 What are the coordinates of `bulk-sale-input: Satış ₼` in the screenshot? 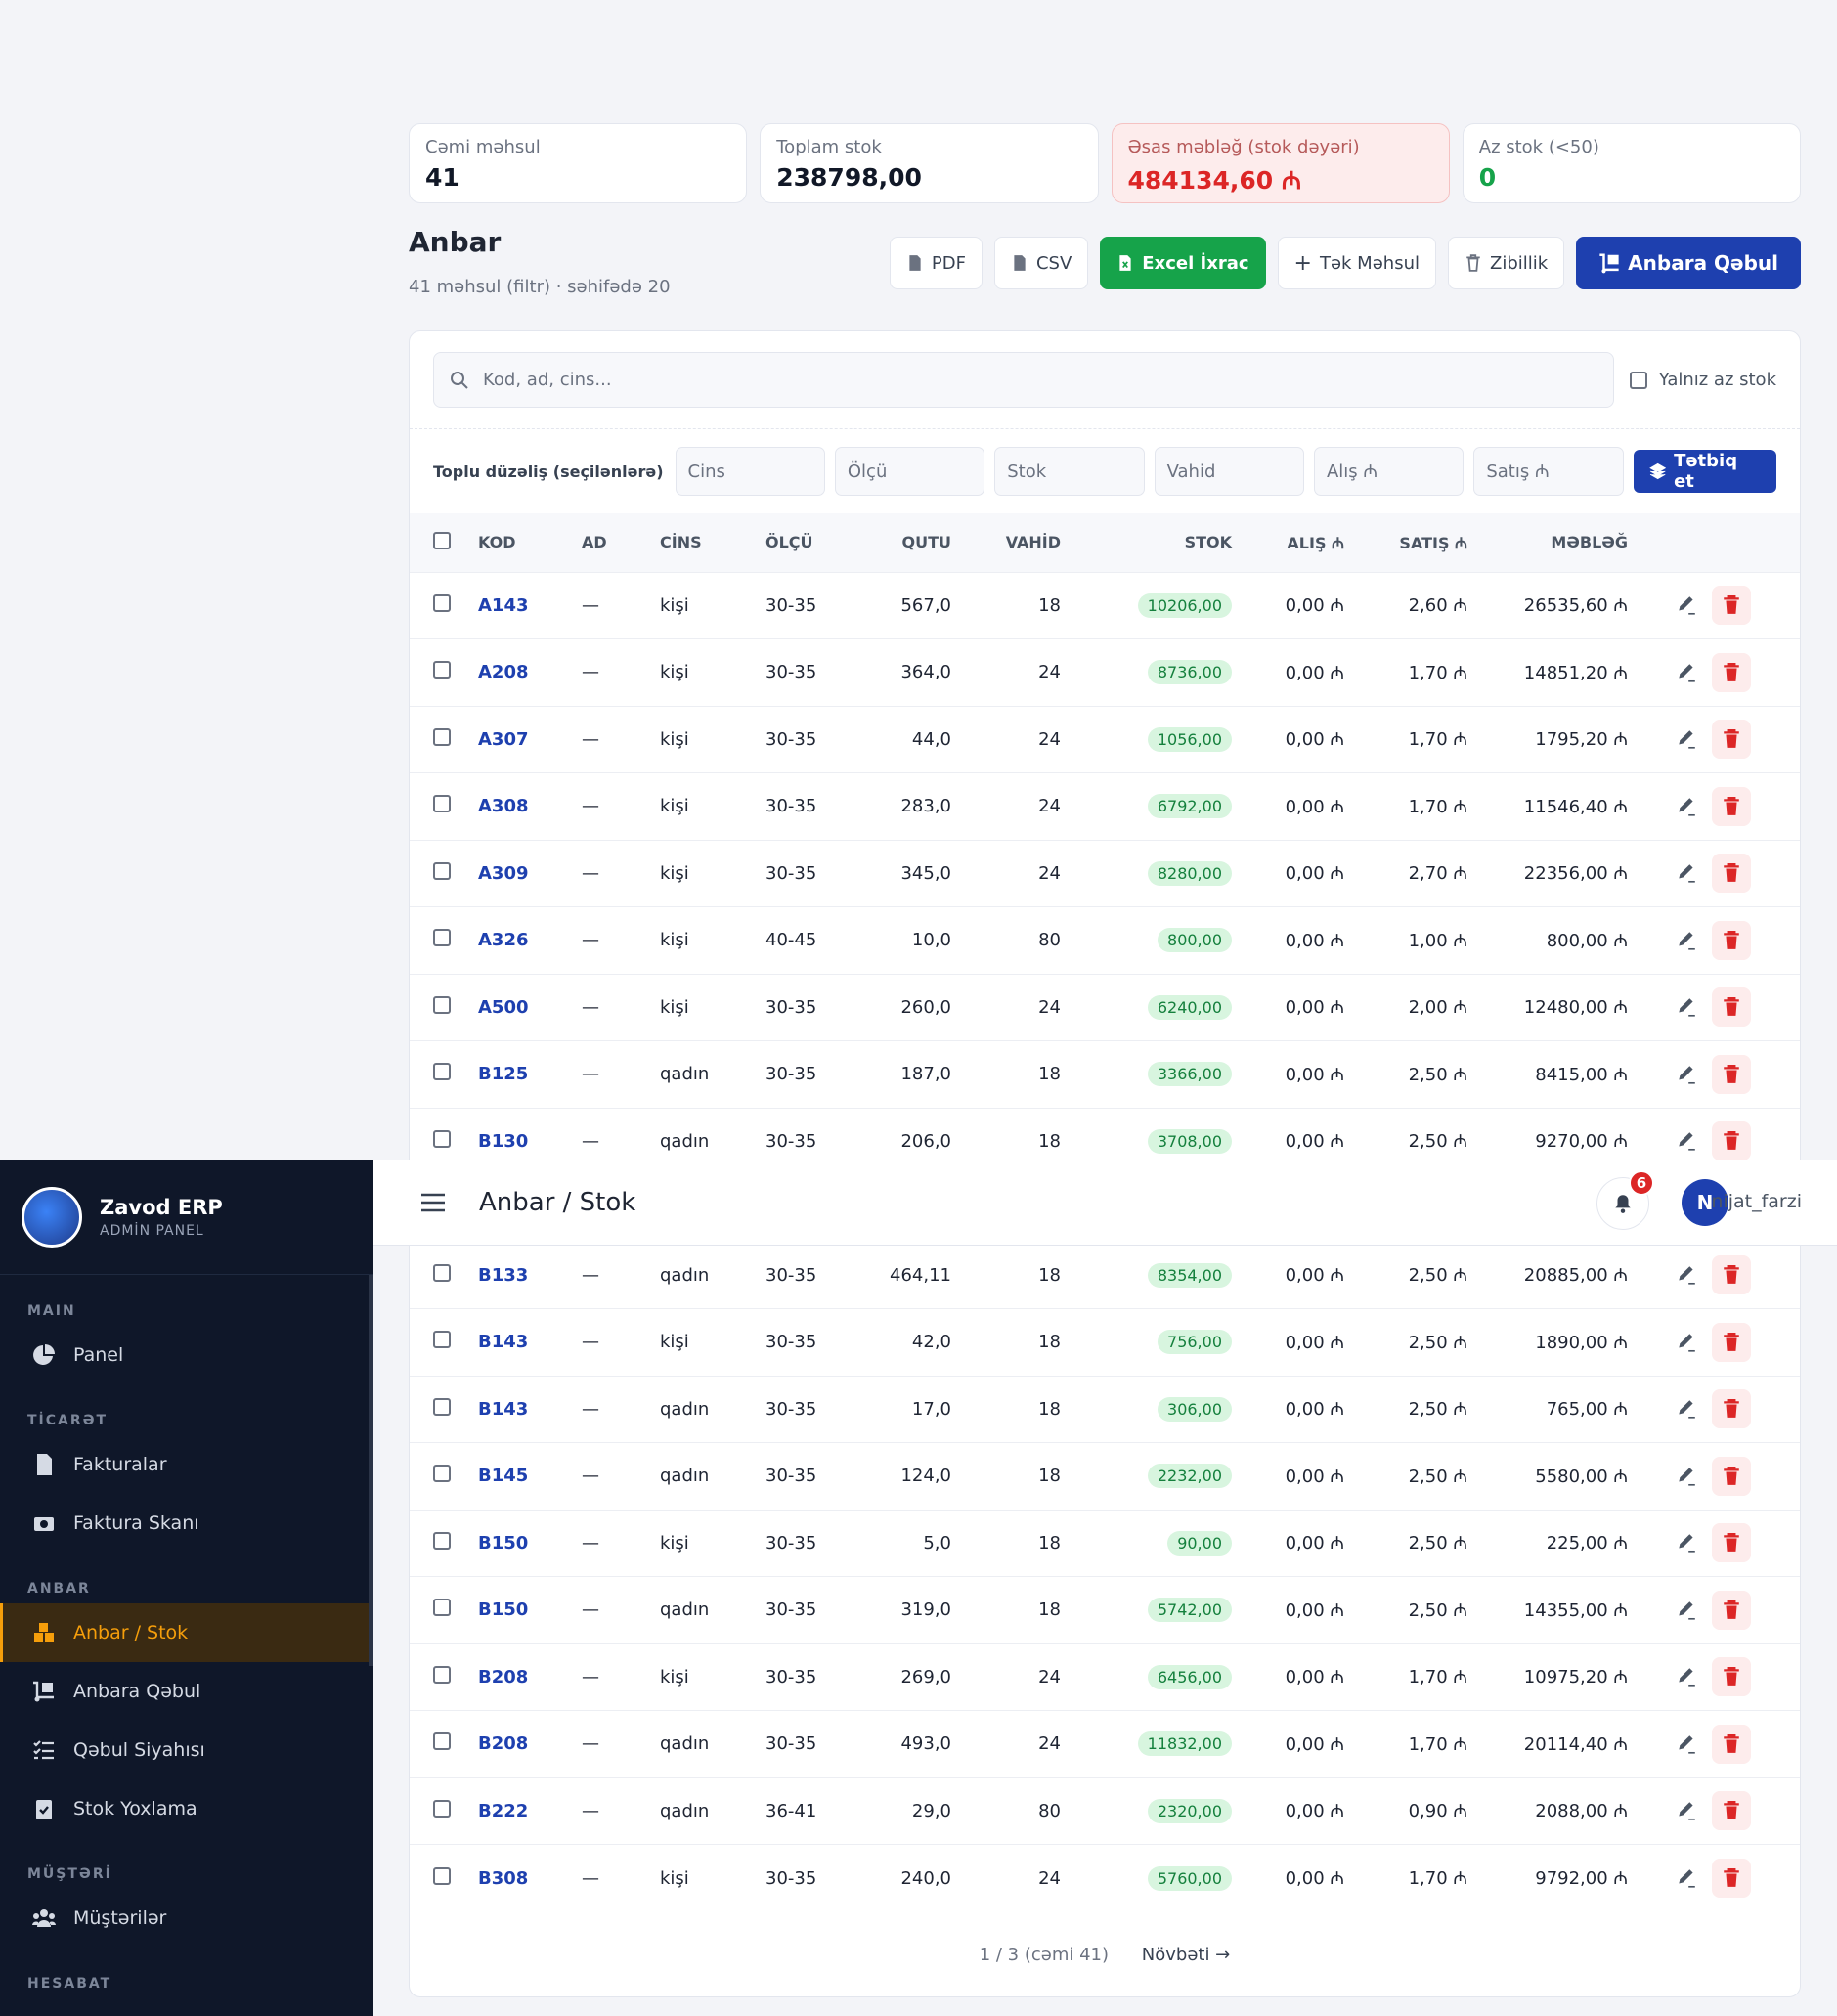 It's located at (1548, 471).